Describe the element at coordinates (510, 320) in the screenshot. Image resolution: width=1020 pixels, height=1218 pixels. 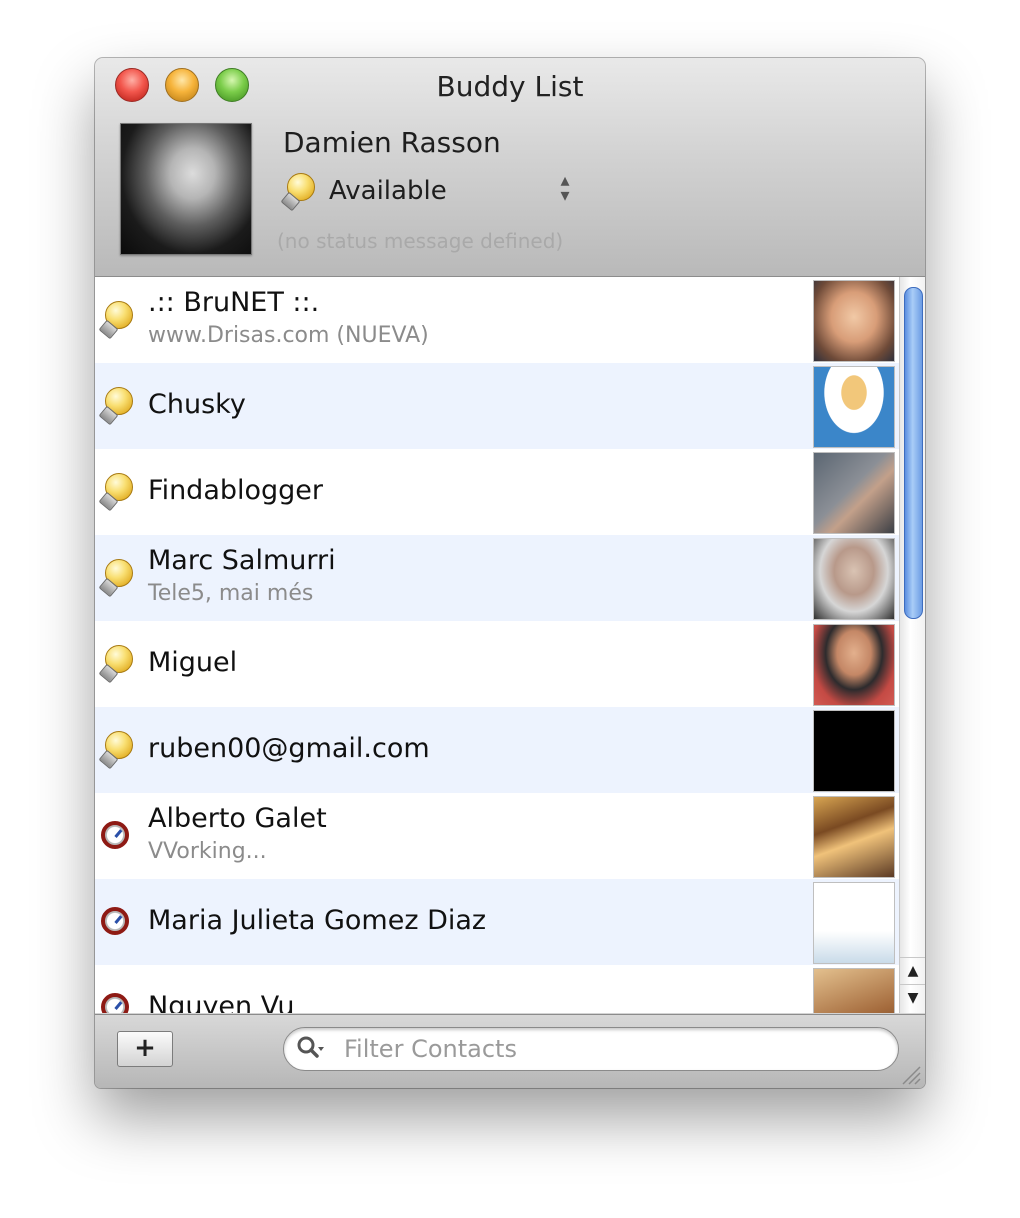
I see `contact-row: .:: BruNET ::.www.Drisas.com (NUEVA)` at that location.